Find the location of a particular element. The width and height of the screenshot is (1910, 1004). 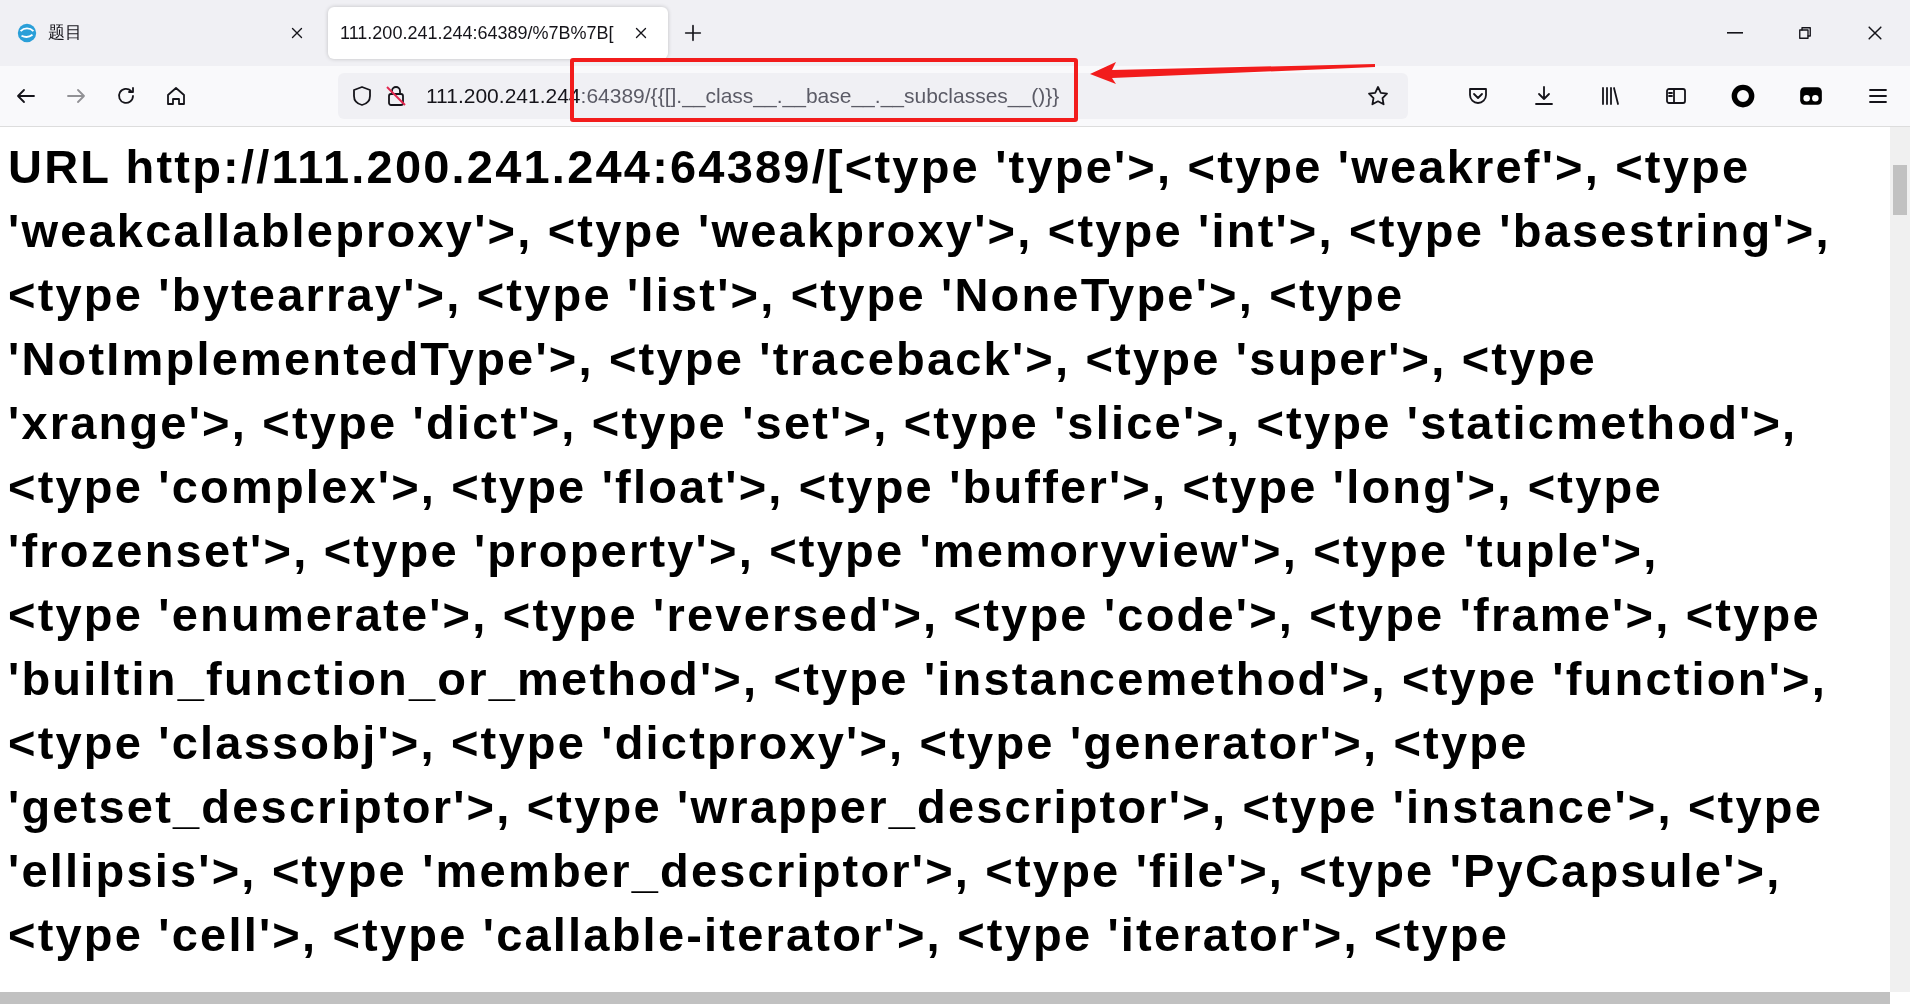

star-icon is located at coordinates (1378, 96).